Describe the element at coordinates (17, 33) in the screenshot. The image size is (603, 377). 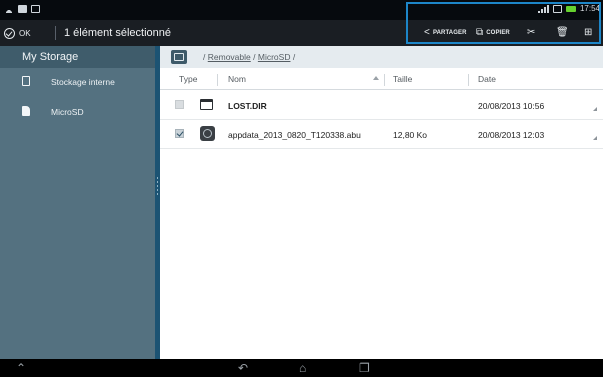
I see `ok-button: OK` at that location.